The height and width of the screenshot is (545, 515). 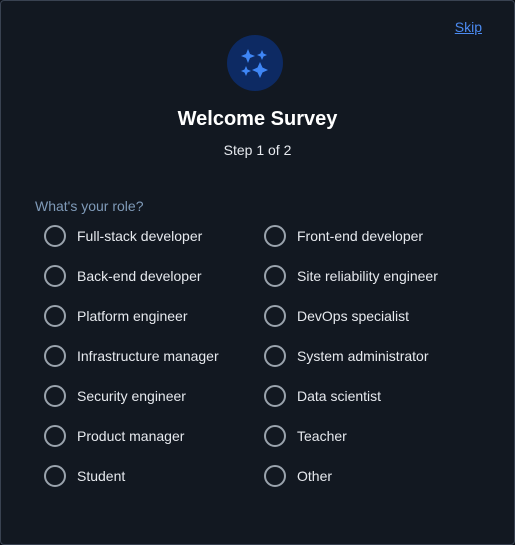 I want to click on role-option-security-engineer: Security engineer, so click(x=154, y=396).